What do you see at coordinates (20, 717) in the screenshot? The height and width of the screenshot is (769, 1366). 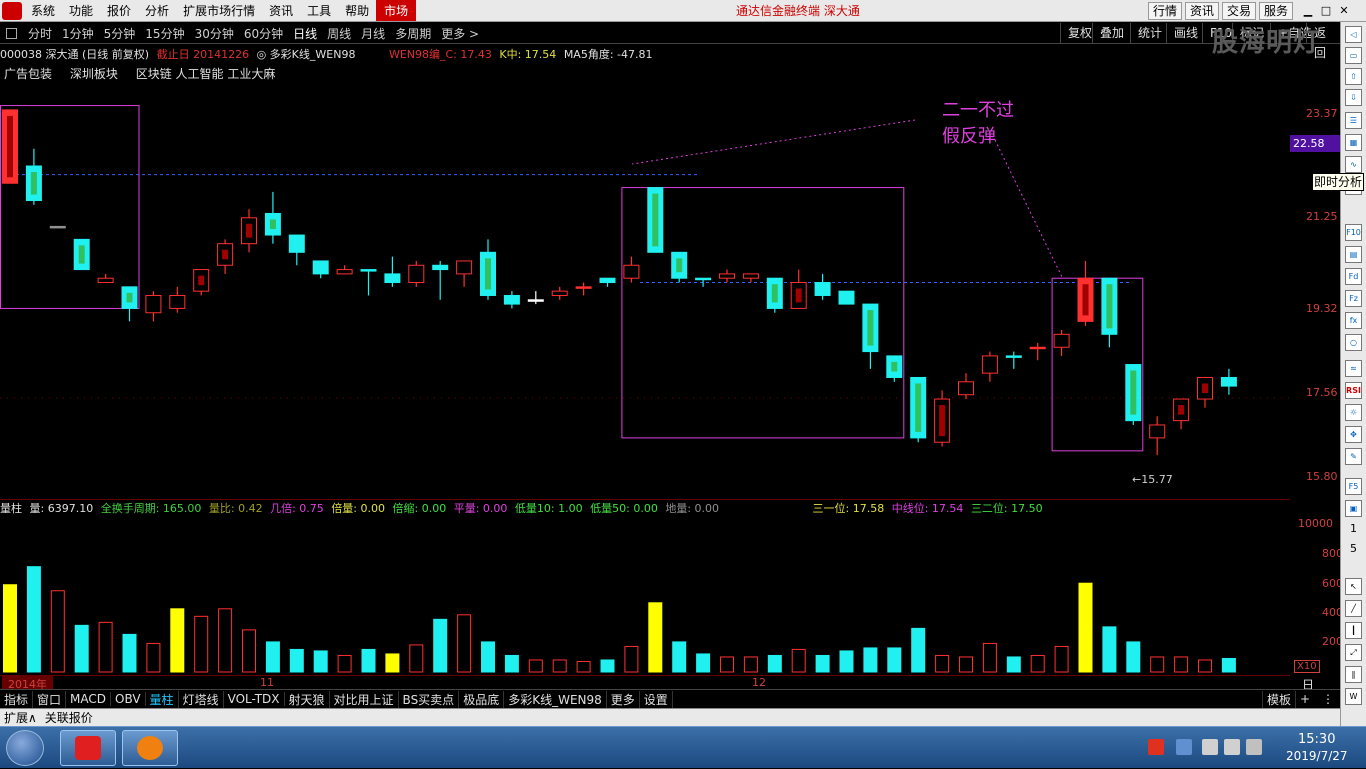 I see `extend-toggle: 扩展∧` at bounding box center [20, 717].